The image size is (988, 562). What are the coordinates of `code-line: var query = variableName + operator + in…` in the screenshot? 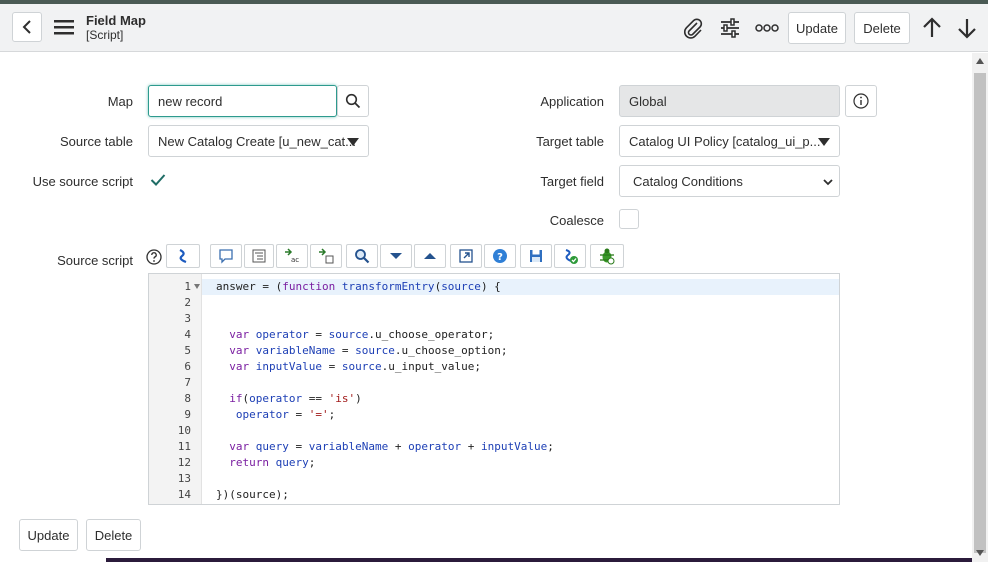 It's located at (391, 446).